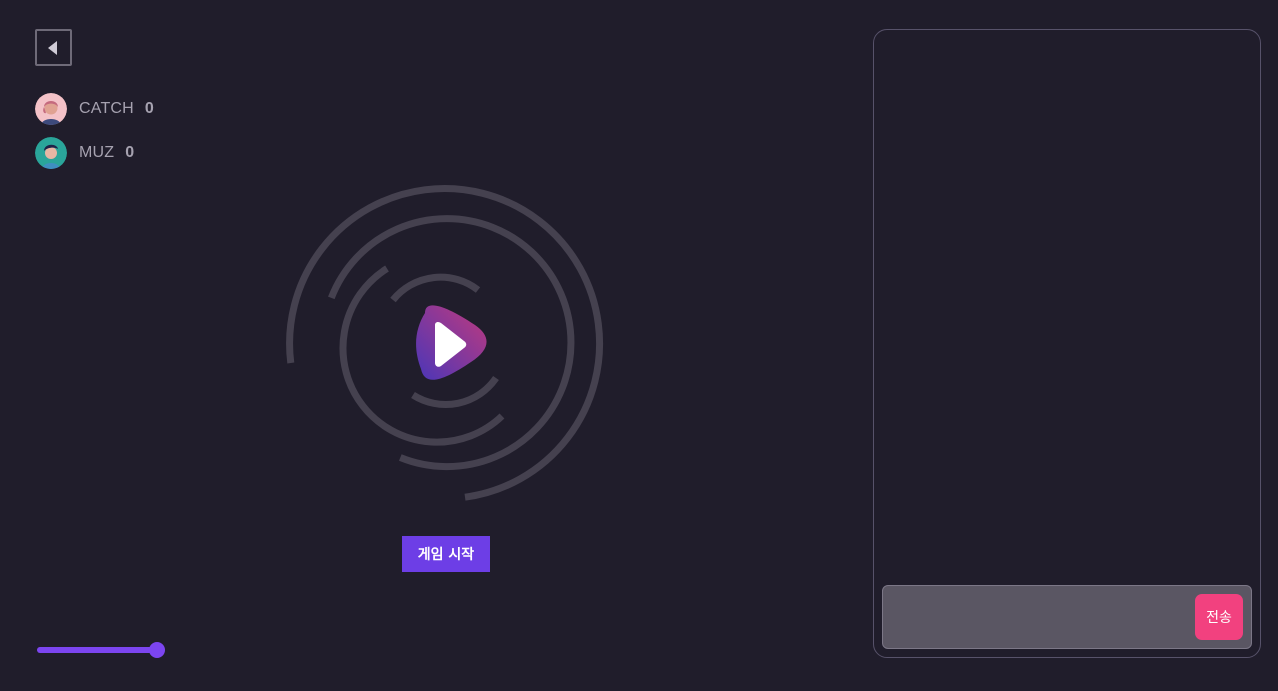 This screenshot has height=691, width=1278. I want to click on chat-input-bar: 전송, so click(1067, 617).